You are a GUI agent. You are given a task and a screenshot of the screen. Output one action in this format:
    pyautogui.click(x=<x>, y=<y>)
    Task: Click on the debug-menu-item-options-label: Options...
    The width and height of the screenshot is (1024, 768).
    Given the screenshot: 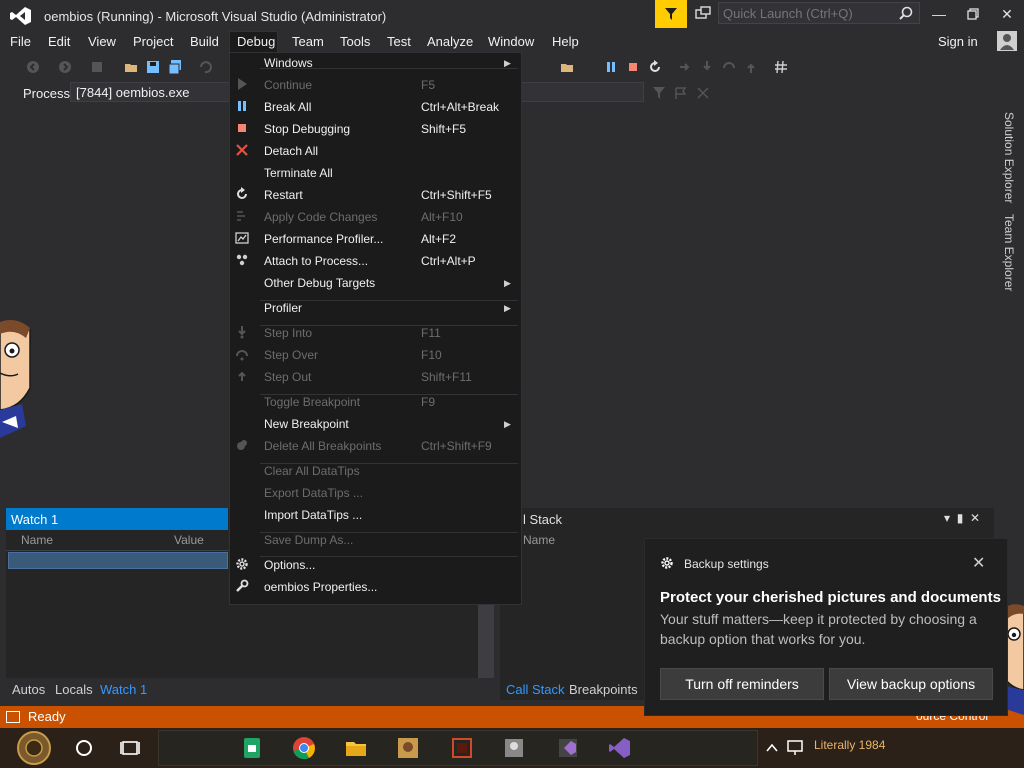 What is the action you would take?
    pyautogui.click(x=290, y=565)
    